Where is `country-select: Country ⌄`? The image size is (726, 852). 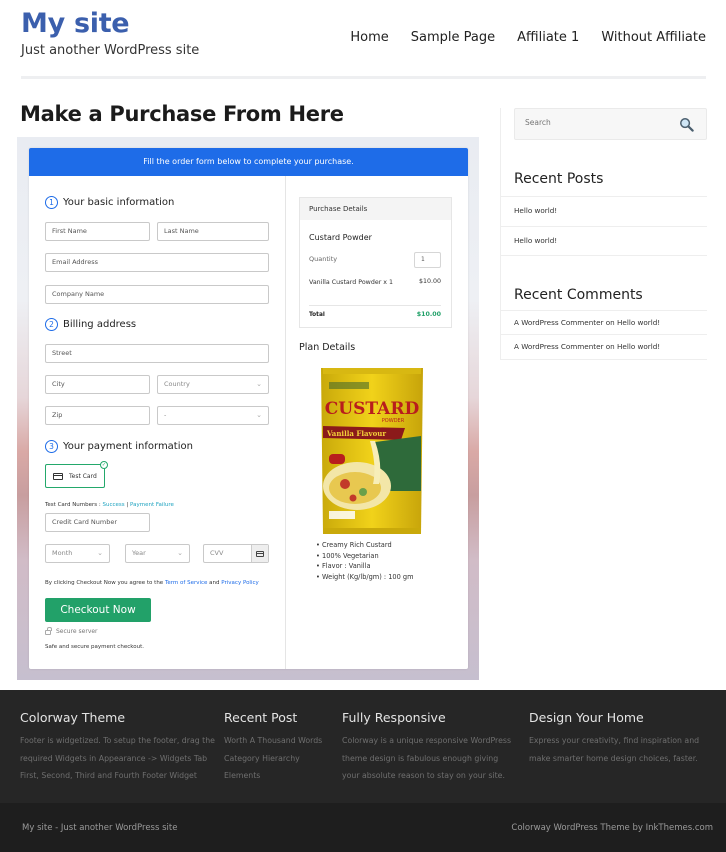 country-select: Country ⌄ is located at coordinates (213, 384).